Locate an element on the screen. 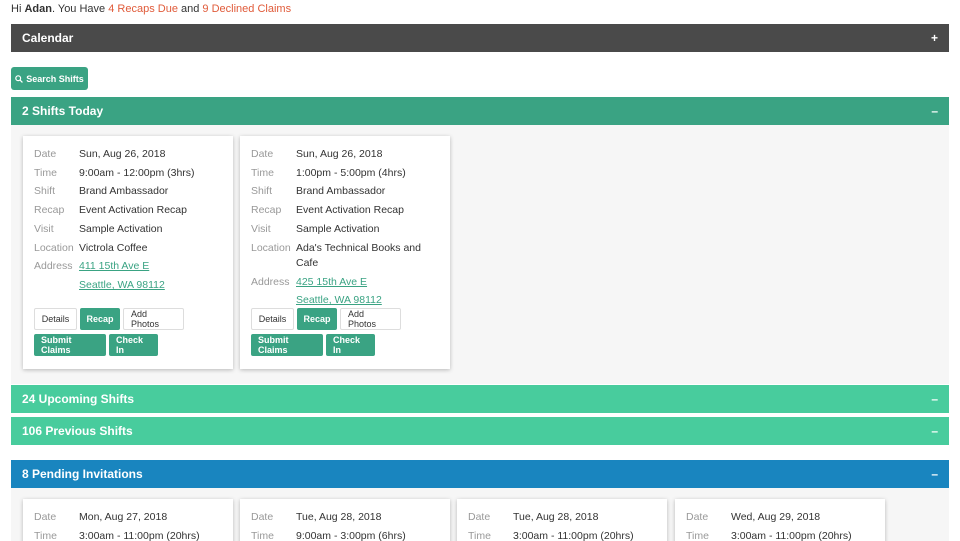  location-value: Ada's Technical Books and Cafe is located at coordinates (373, 256).